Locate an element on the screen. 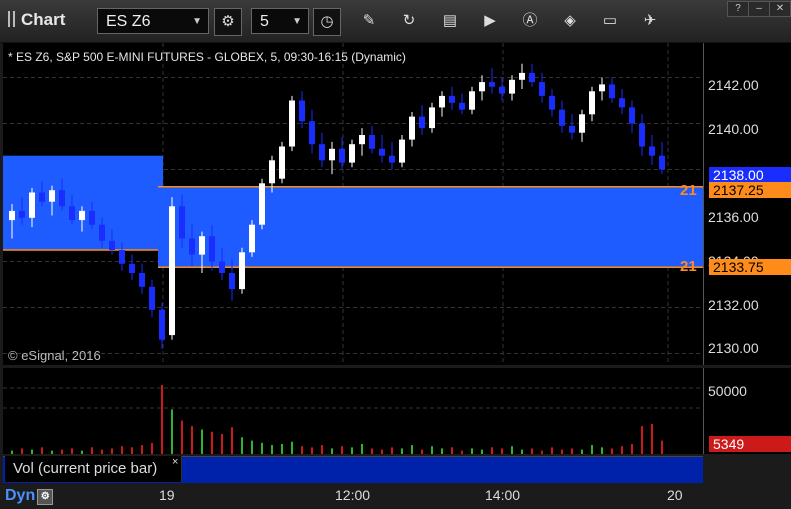 The width and height of the screenshot is (791, 509). price-tick: 2130.00 is located at coordinates (733, 348).